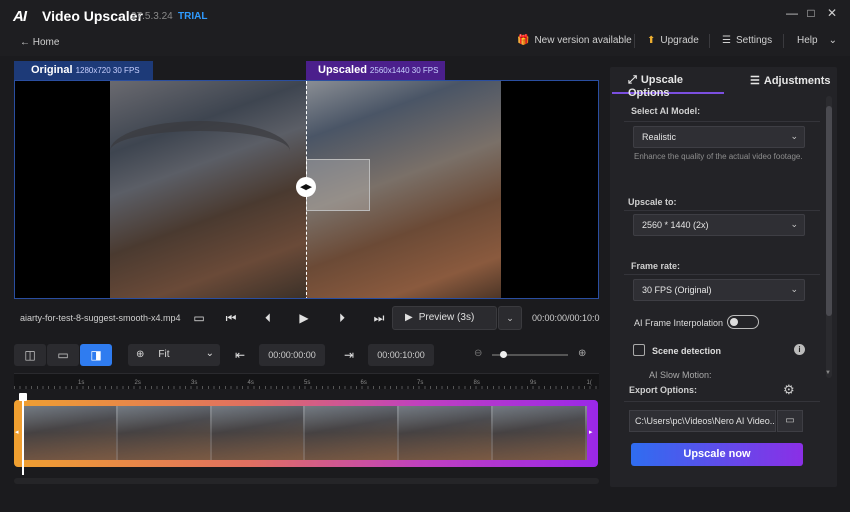 Image resolution: width=850 pixels, height=512 pixels. Describe the element at coordinates (379, 318) in the screenshot. I see `skip-end-icon: ⏭` at that location.